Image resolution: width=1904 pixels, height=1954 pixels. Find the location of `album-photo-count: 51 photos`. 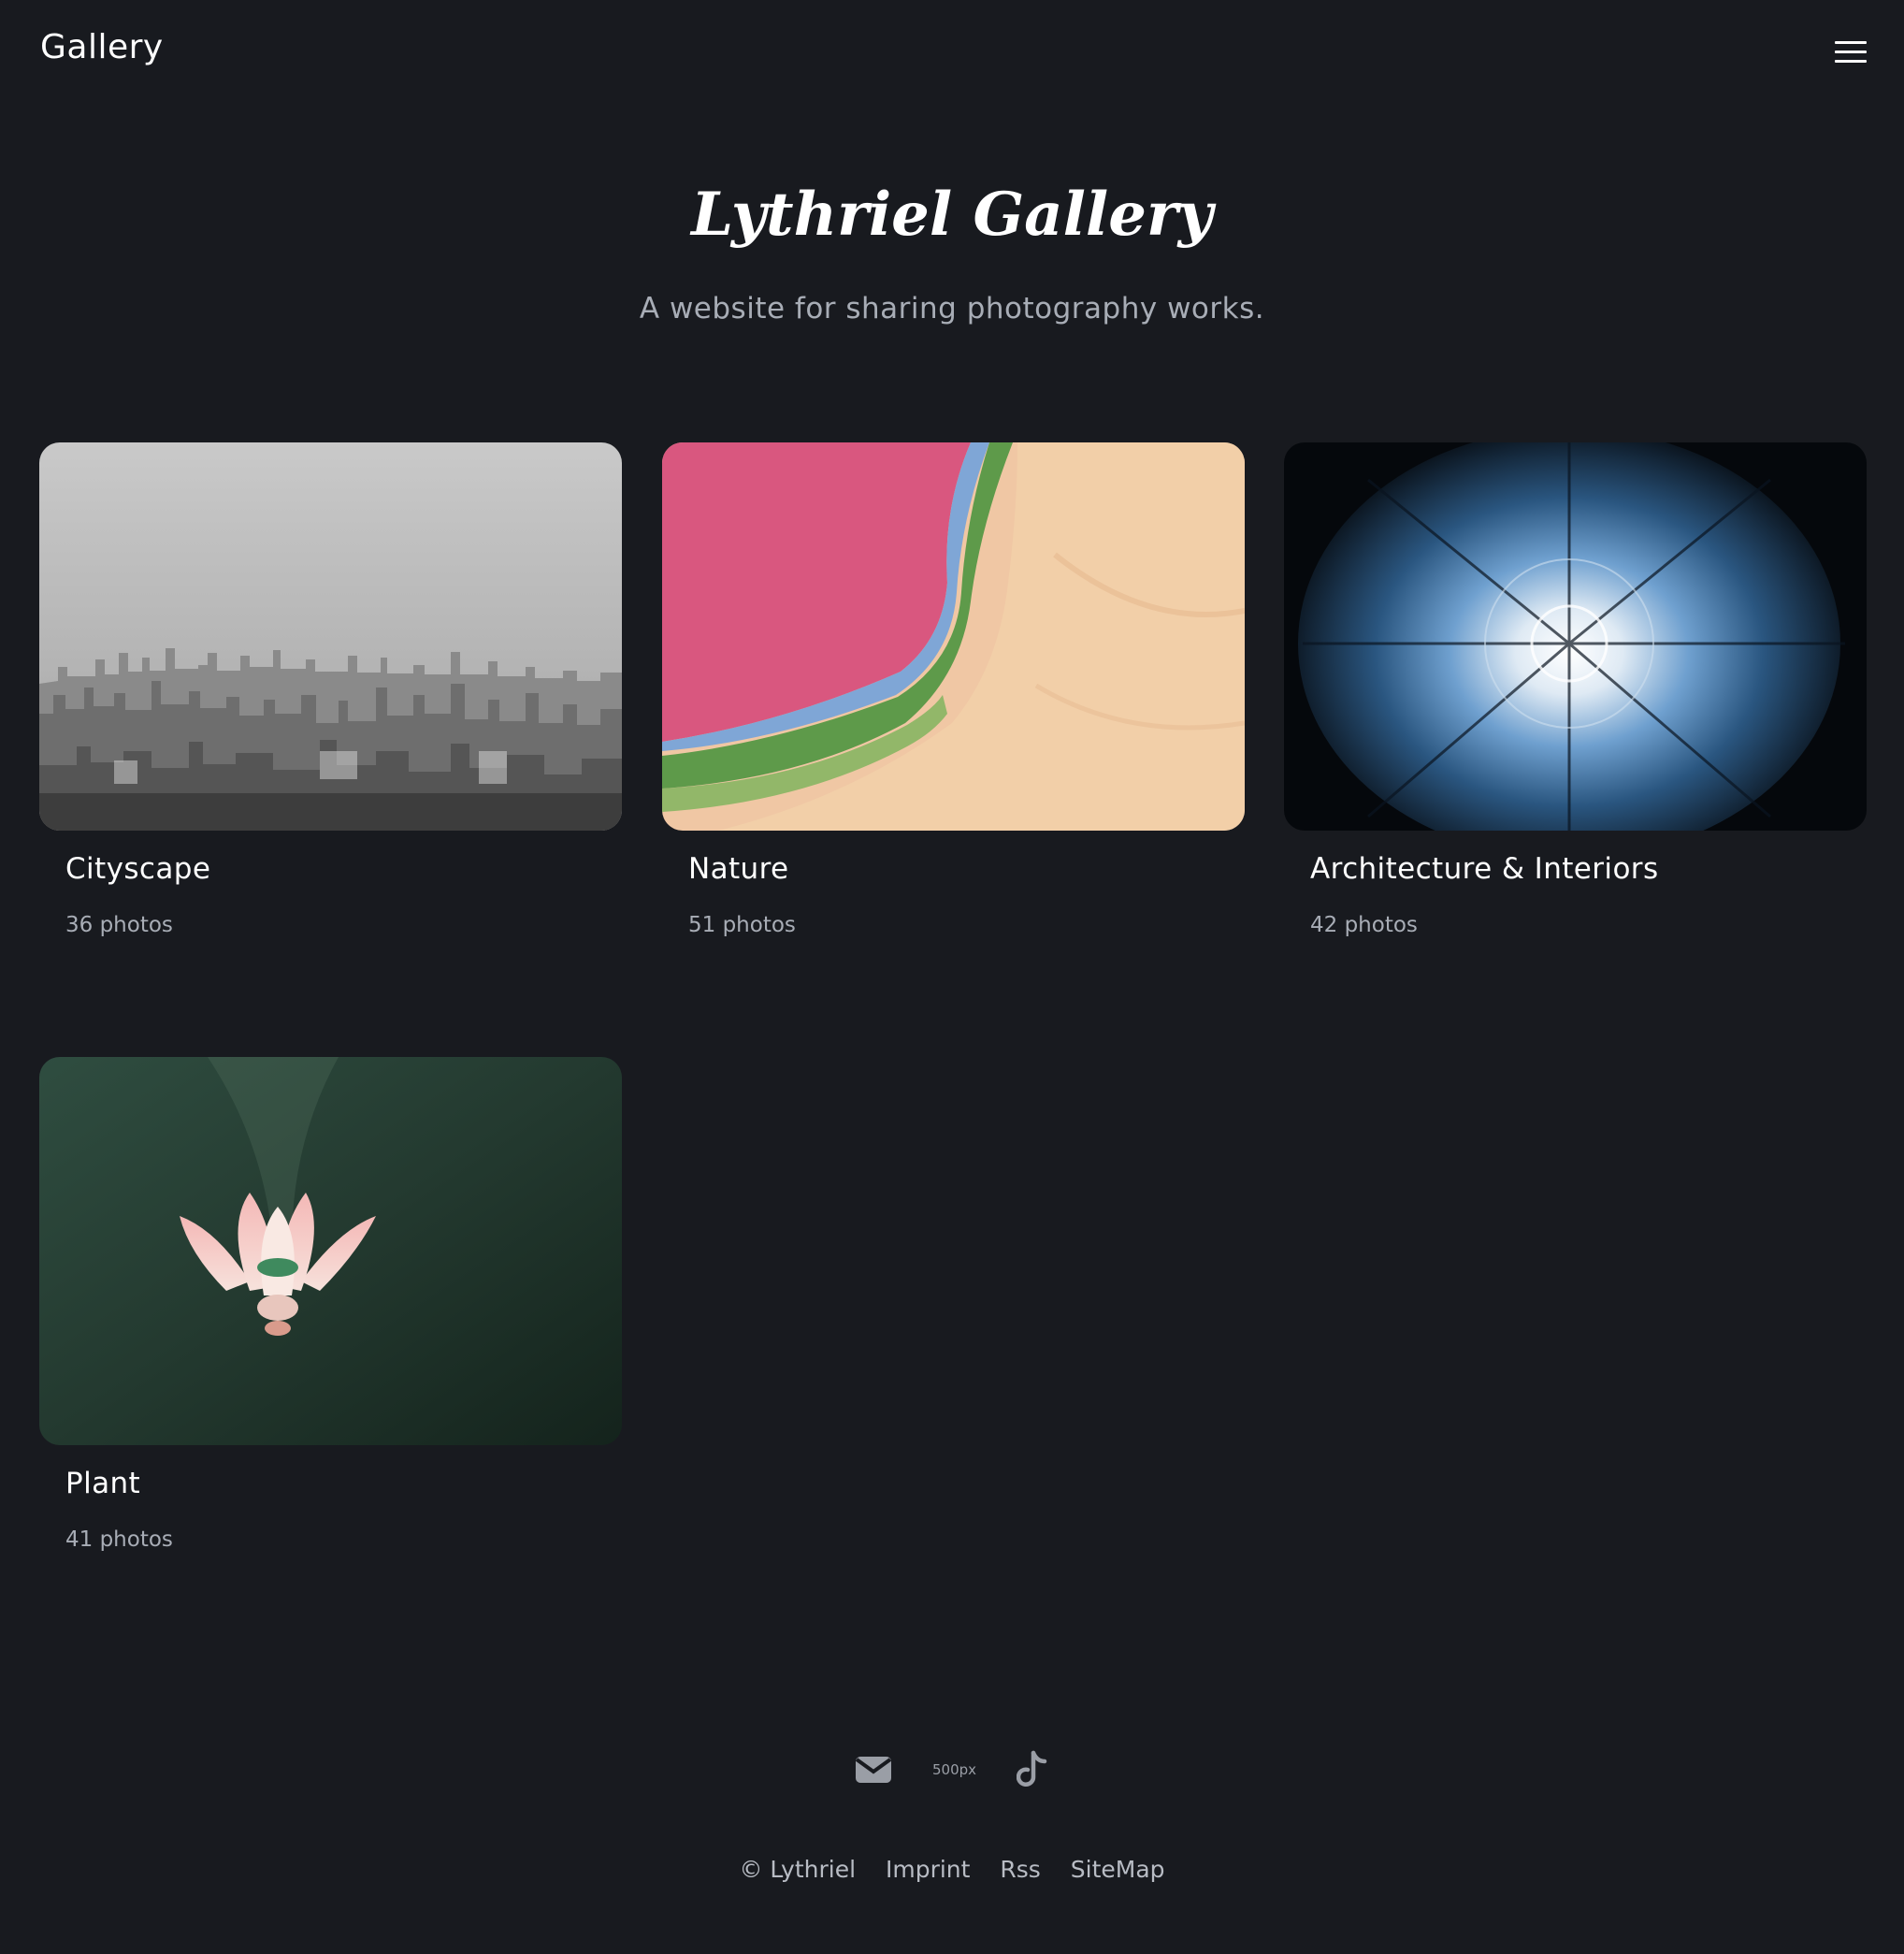

album-photo-count: 51 photos is located at coordinates (742, 925).